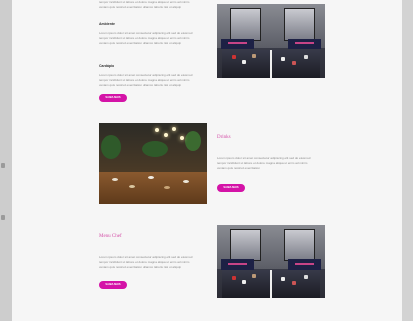 Image resolution: width=413 pixels, height=321 pixels. Describe the element at coordinates (407, 160) in the screenshot. I see `scrollbar-track` at that location.